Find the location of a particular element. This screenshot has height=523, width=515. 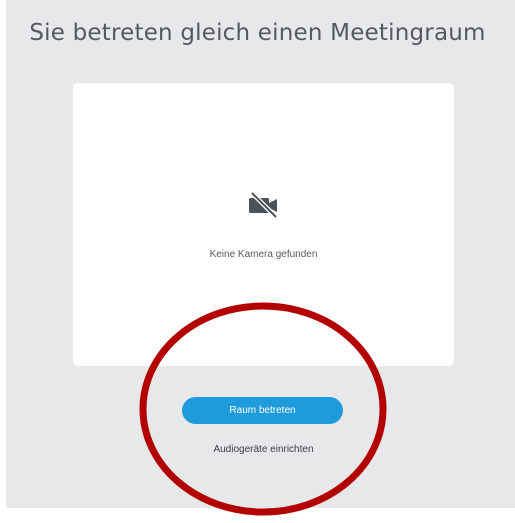

camera-off-icon is located at coordinates (263, 205).